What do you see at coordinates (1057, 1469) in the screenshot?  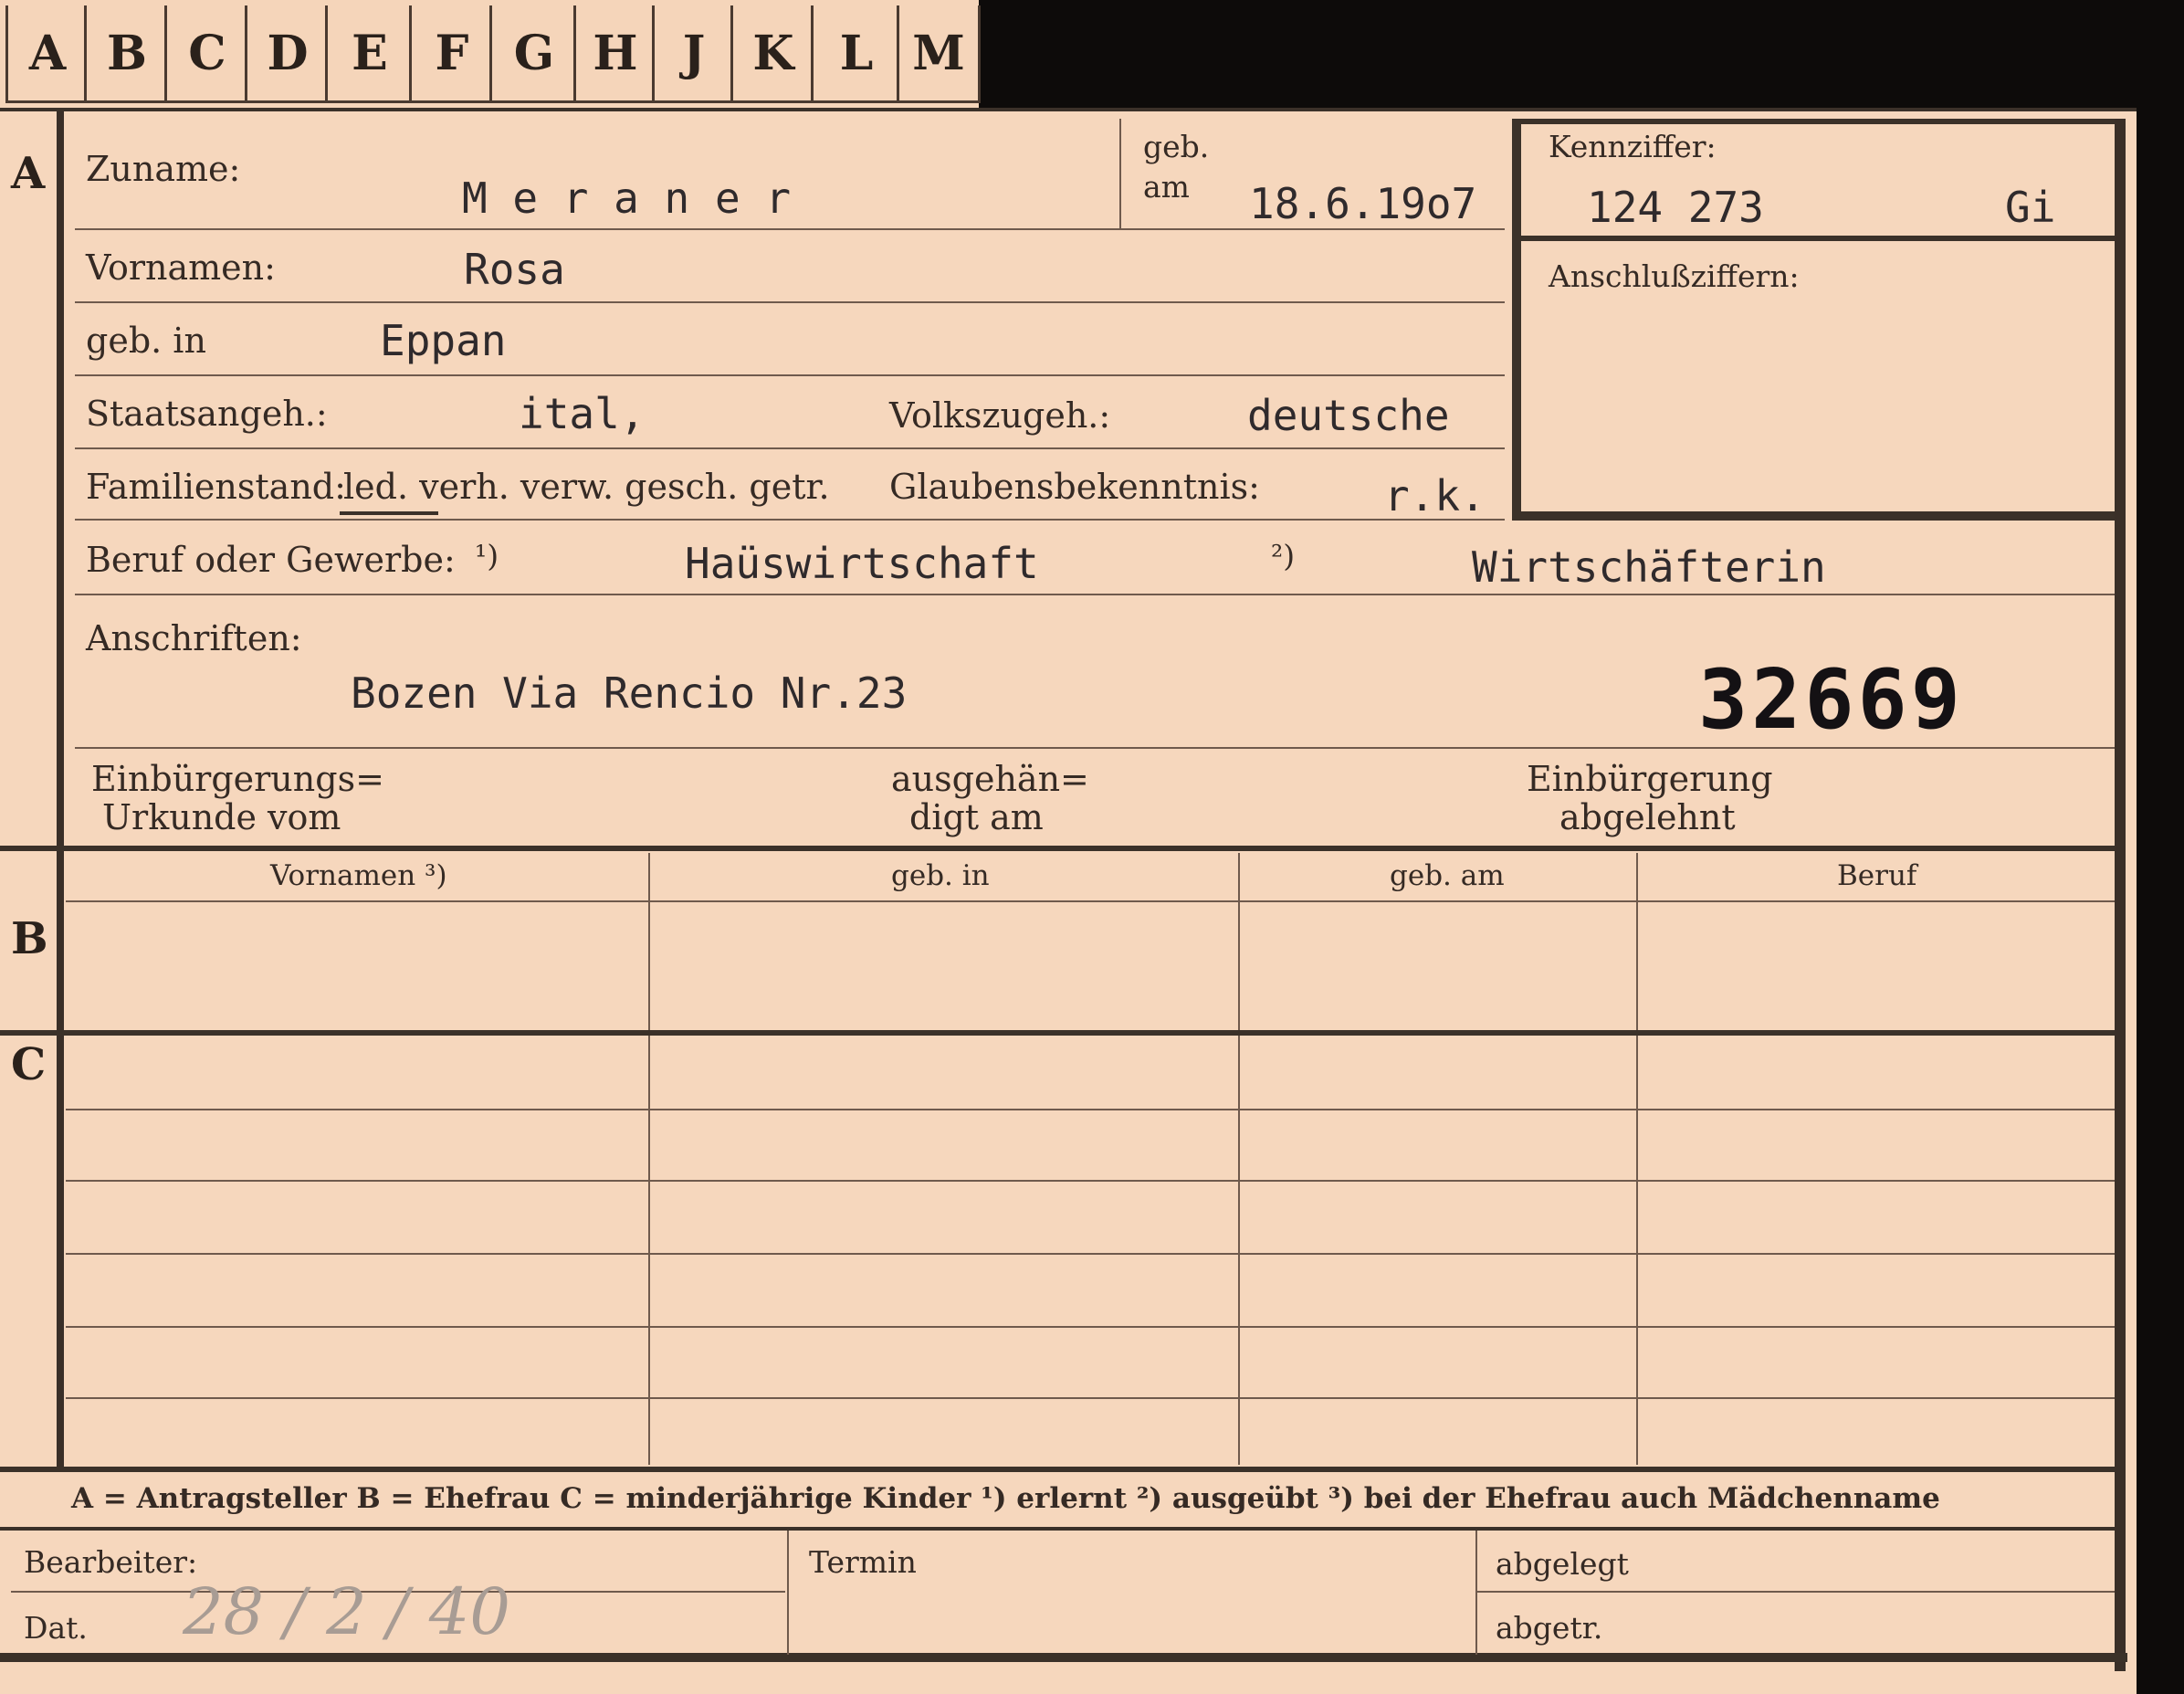 I see `legend-top-line` at bounding box center [1057, 1469].